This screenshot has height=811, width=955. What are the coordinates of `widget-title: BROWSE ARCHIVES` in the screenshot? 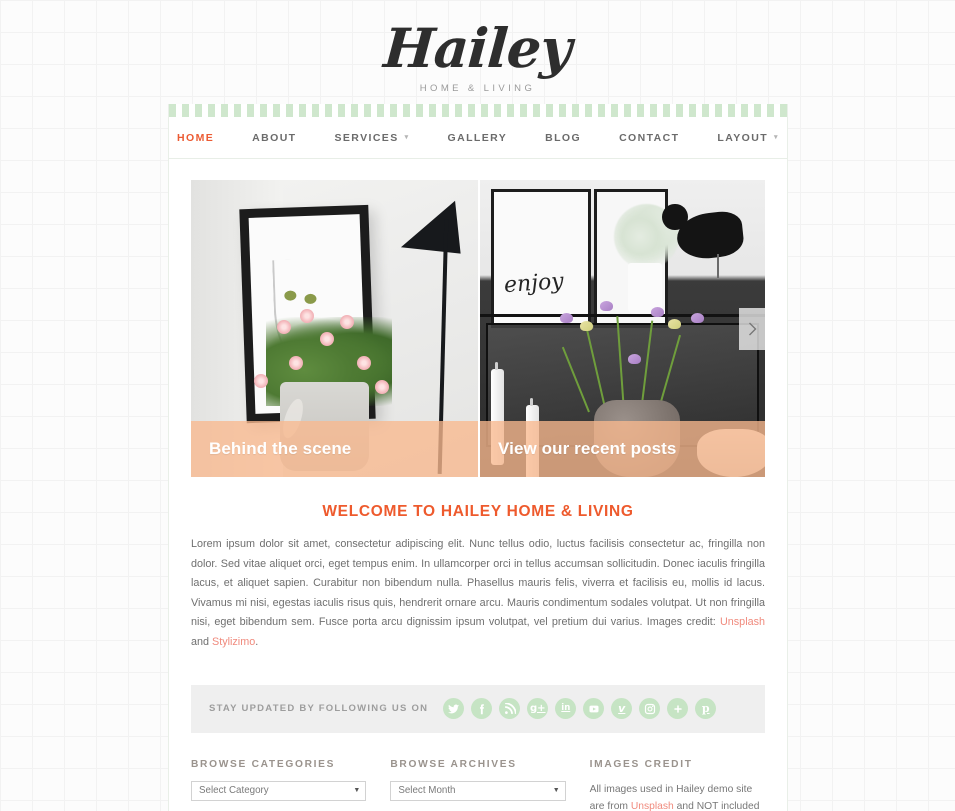 It's located at (453, 764).